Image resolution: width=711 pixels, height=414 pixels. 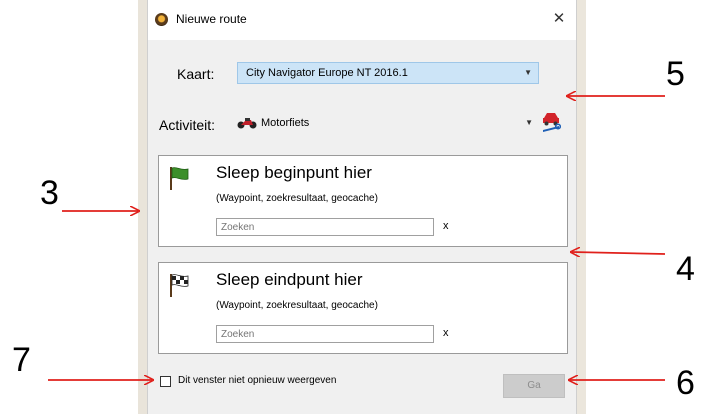 I want to click on annotation-6: 6, so click(x=685, y=383).